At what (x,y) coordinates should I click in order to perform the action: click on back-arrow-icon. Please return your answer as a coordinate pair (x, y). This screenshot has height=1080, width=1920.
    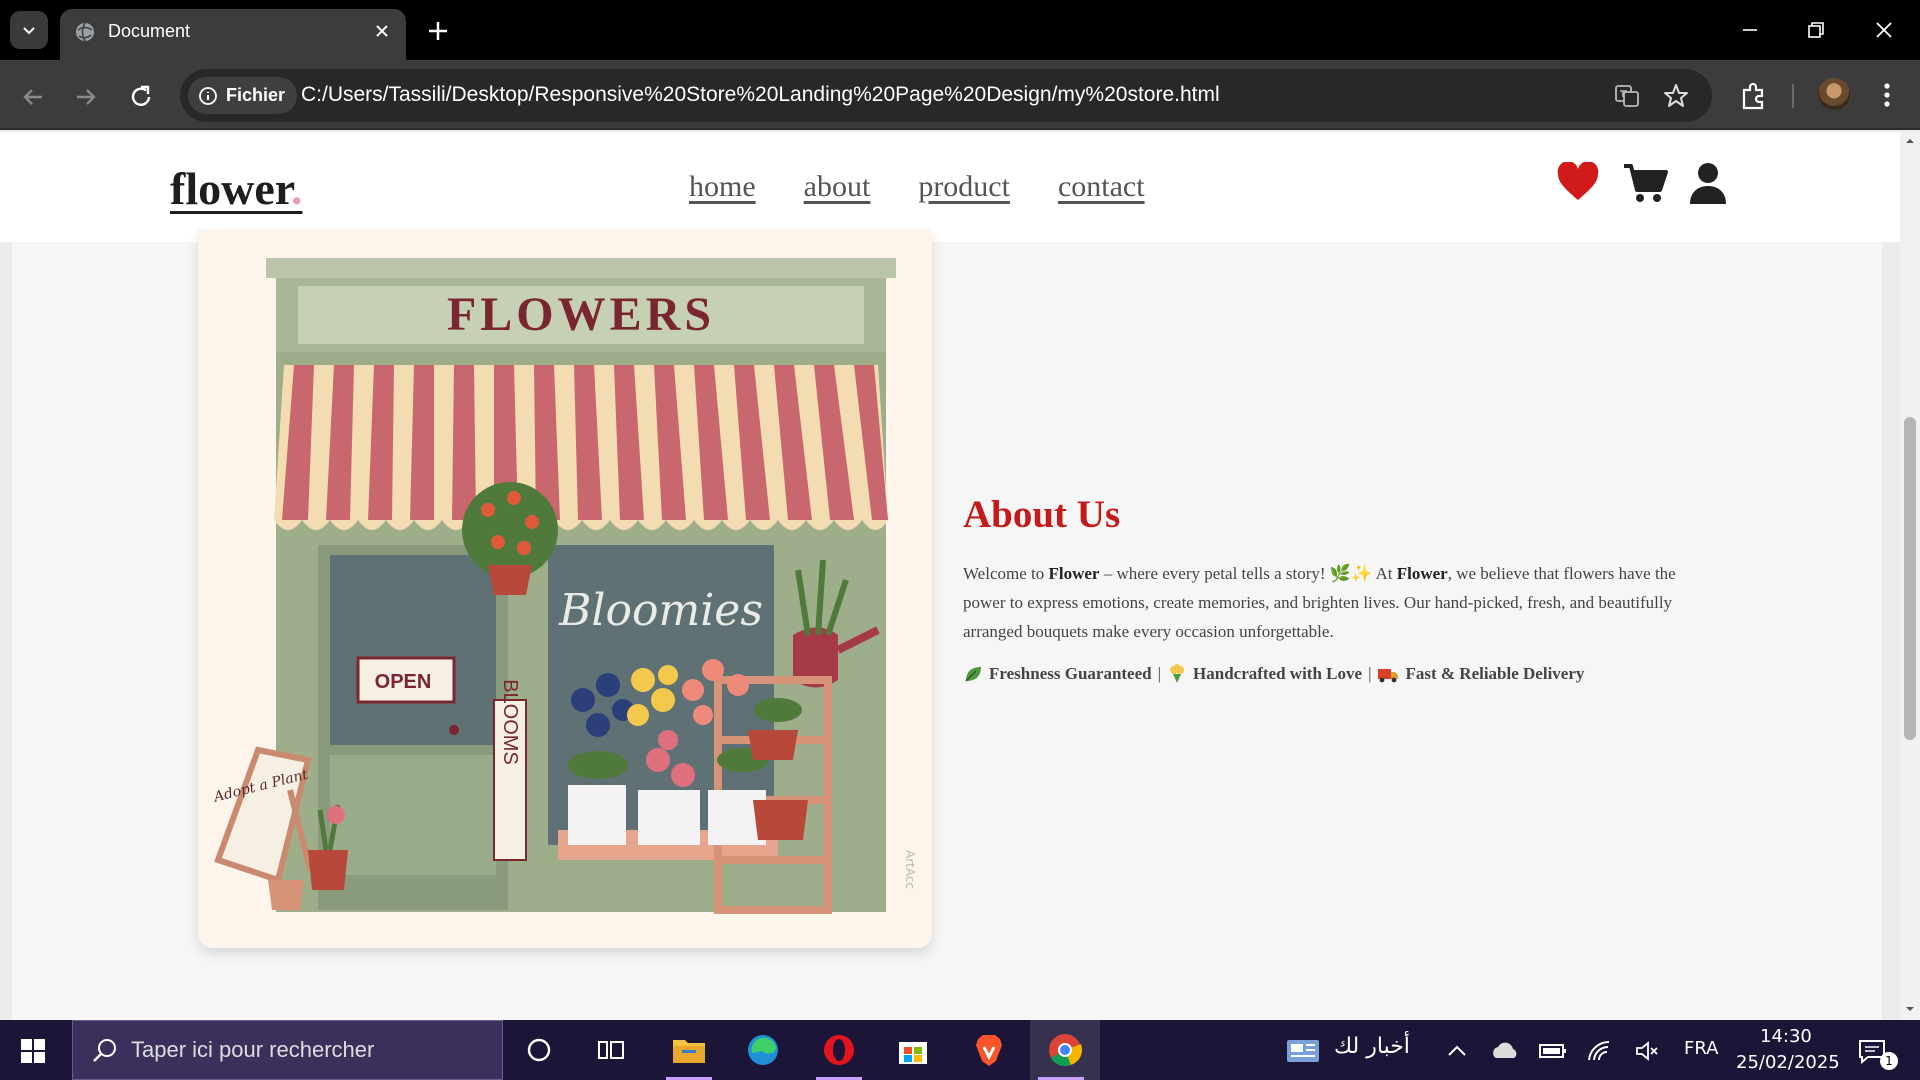
    Looking at the image, I should click on (33, 97).